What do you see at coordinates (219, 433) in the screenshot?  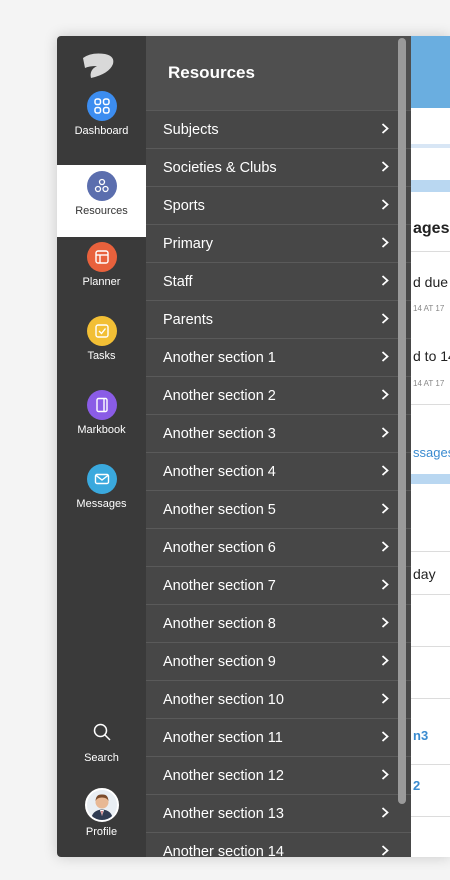 I see `menu-item-label: Another section 3` at bounding box center [219, 433].